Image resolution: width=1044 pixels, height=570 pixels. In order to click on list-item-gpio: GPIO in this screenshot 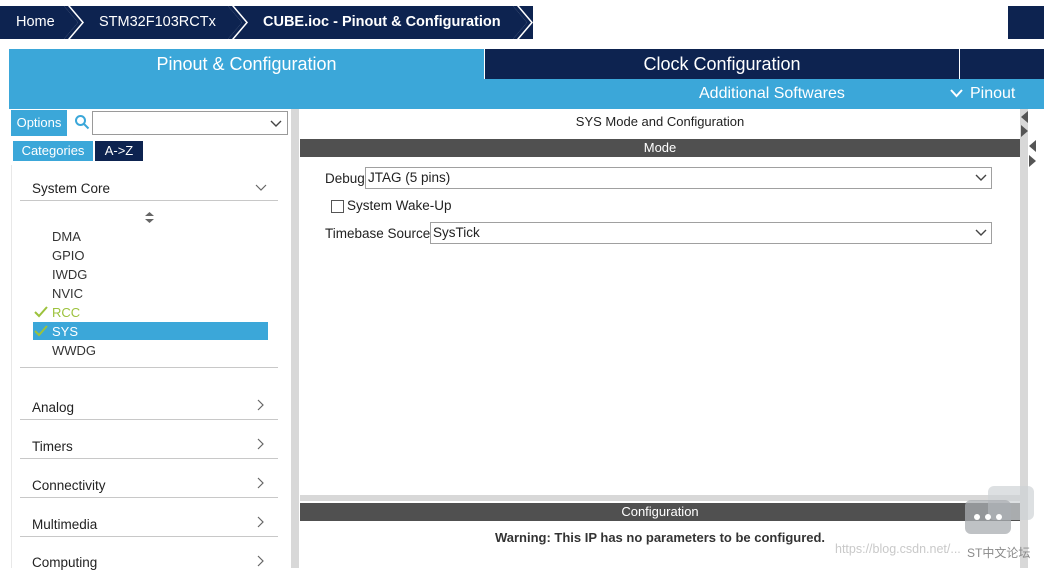, I will do `click(68, 255)`.